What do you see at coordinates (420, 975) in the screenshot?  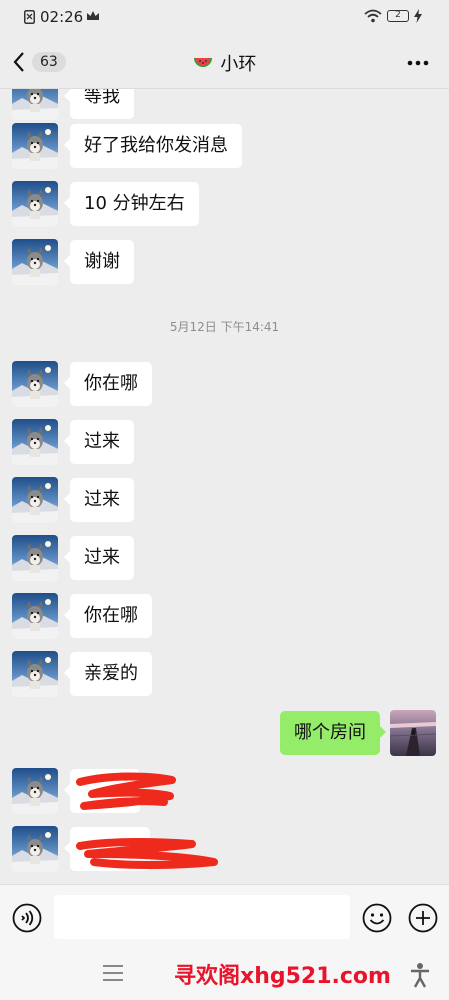 I see `accessibility-icon` at bounding box center [420, 975].